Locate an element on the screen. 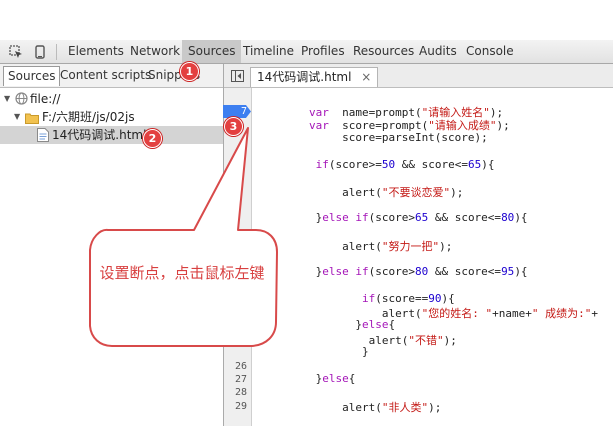  annotation-badge-2: 2 is located at coordinates (152, 138).